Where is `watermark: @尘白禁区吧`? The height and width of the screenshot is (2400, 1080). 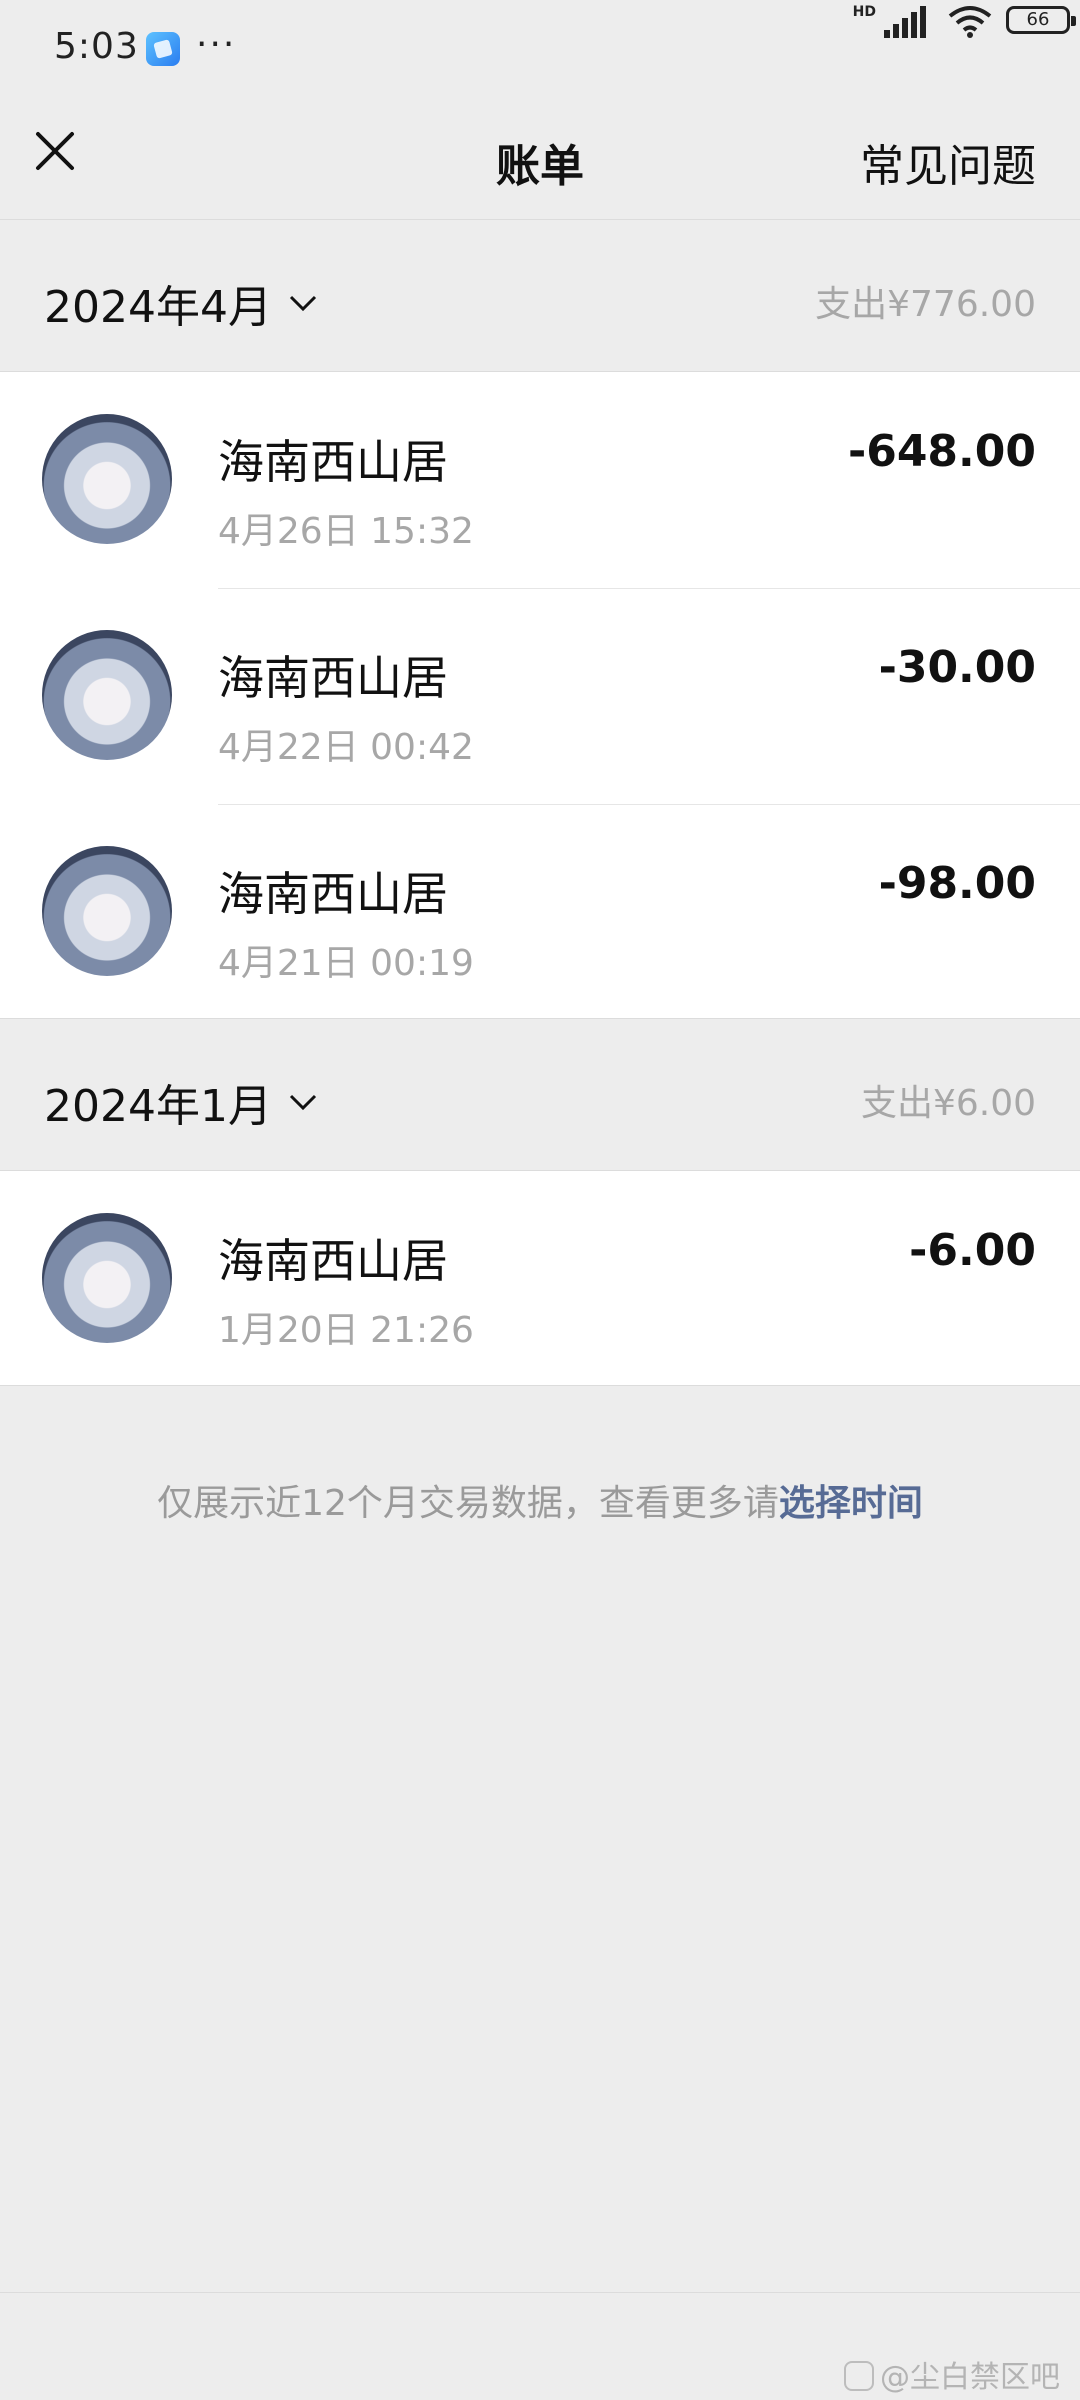 watermark: @尘白禁区吧 is located at coordinates (952, 2374).